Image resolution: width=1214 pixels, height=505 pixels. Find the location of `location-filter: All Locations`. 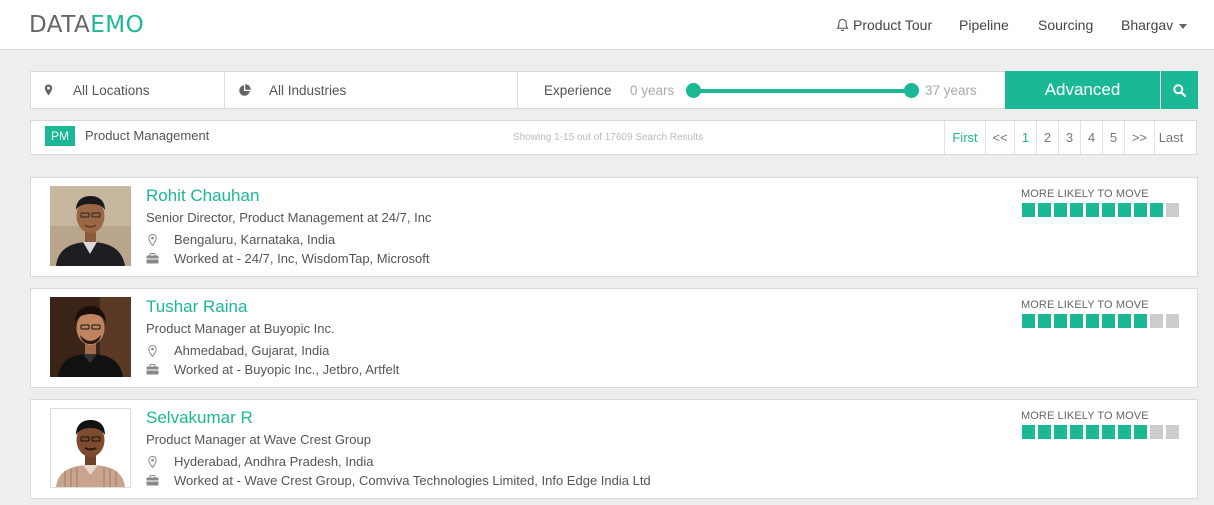

location-filter: All Locations is located at coordinates (134, 90).